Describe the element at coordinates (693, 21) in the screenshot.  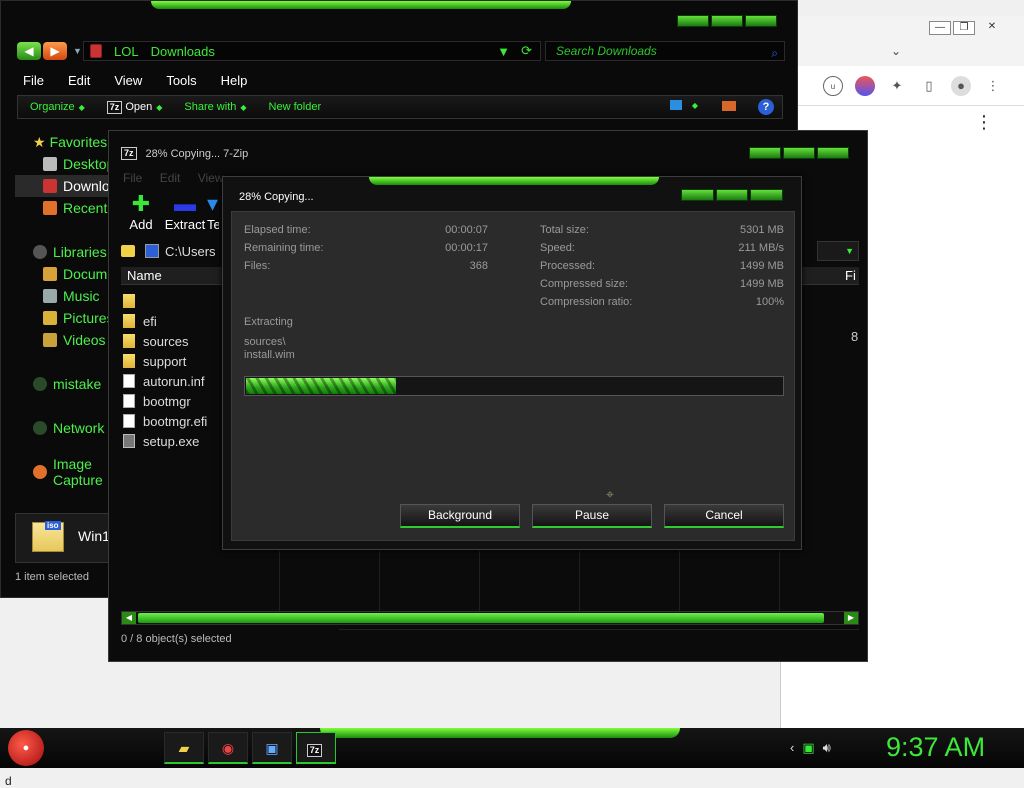
I see `explorer-minimize-button` at that location.